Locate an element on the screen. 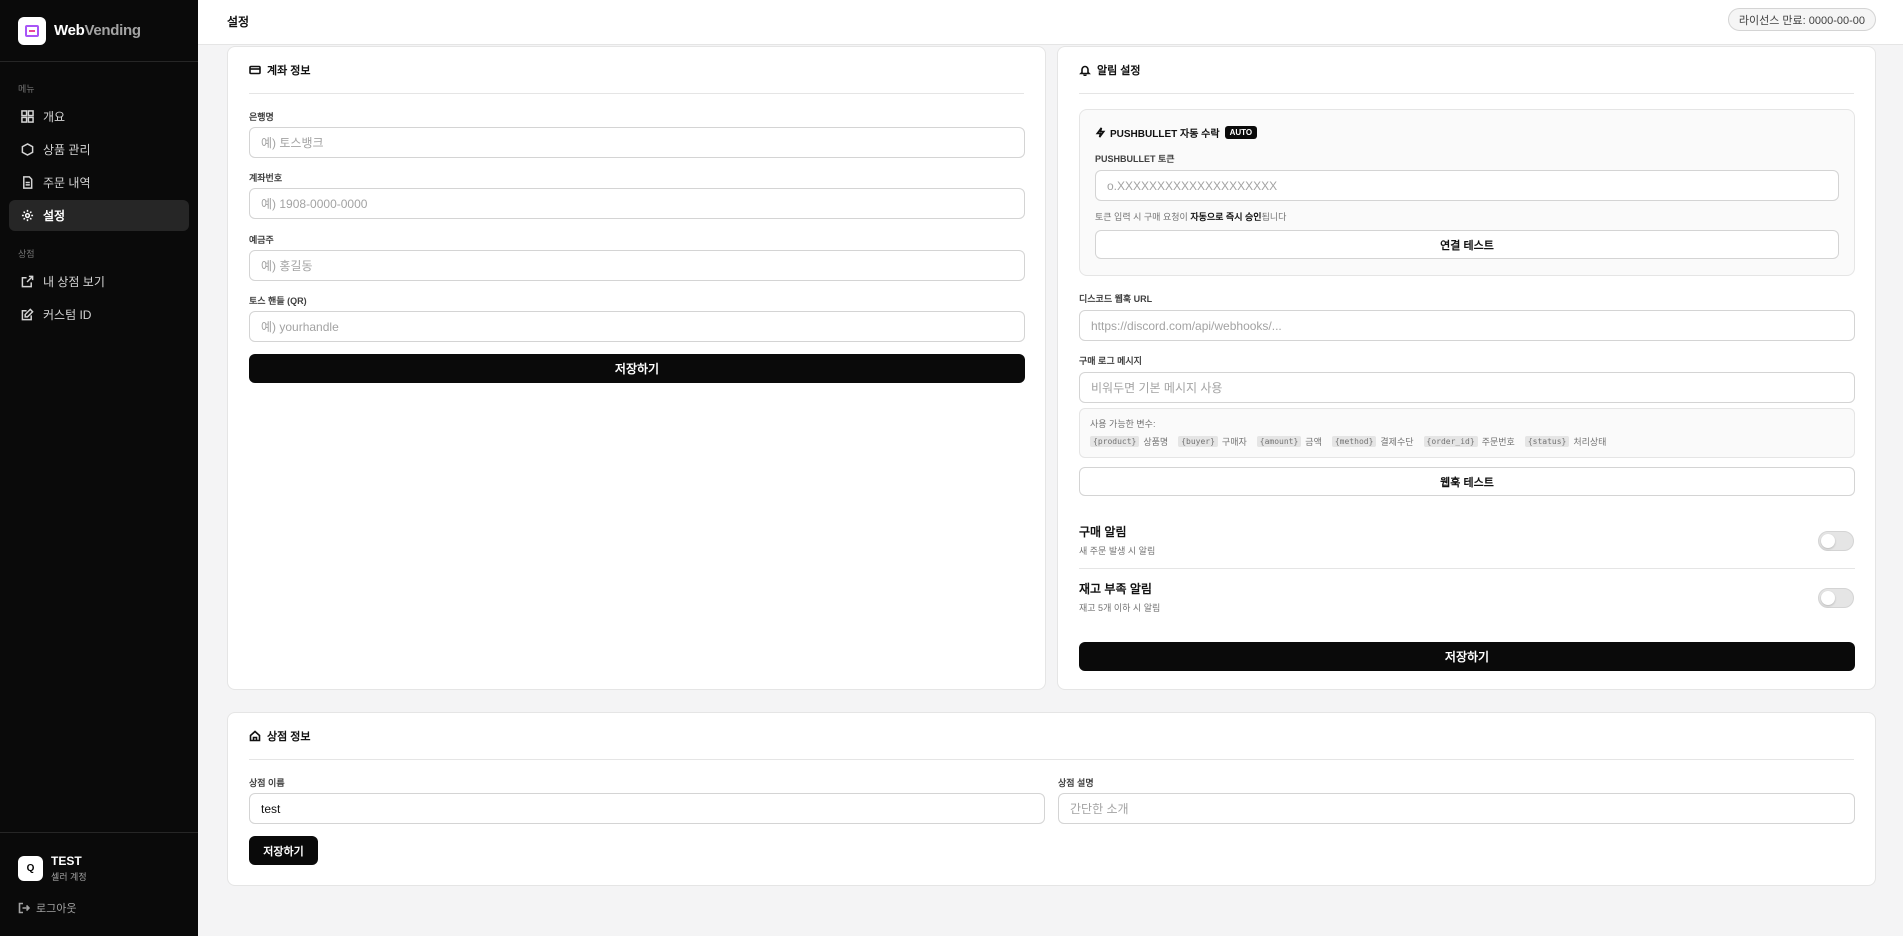 The image size is (1903, 936). external-link-icon is located at coordinates (27, 282).